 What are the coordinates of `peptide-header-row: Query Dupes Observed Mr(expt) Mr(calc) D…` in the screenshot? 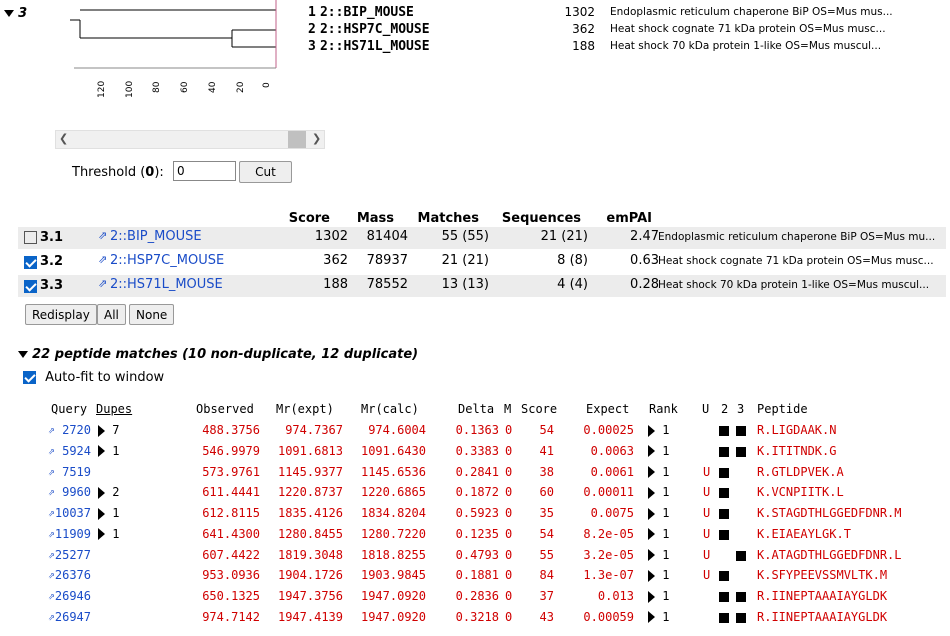 It's located at (475, 410).